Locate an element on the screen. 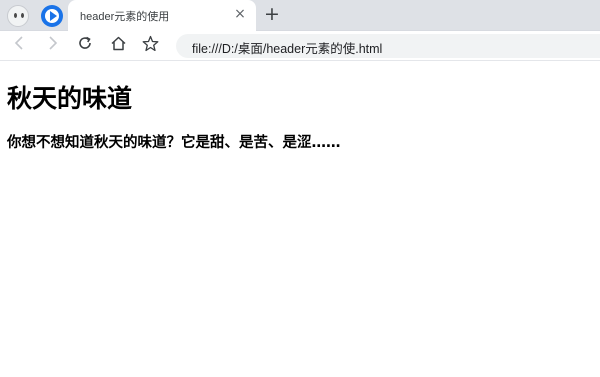 The height and width of the screenshot is (377, 600). tab-title: header元素的使用 is located at coordinates (125, 17).